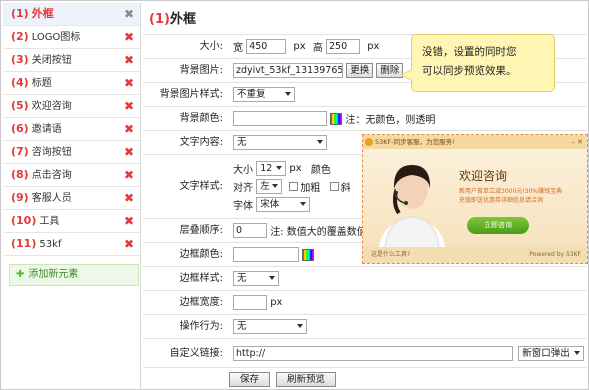 Image resolution: width=589 pixels, height=390 pixels. What do you see at coordinates (498, 225) in the screenshot?
I see `preview-consult-button: 立即咨询` at bounding box center [498, 225].